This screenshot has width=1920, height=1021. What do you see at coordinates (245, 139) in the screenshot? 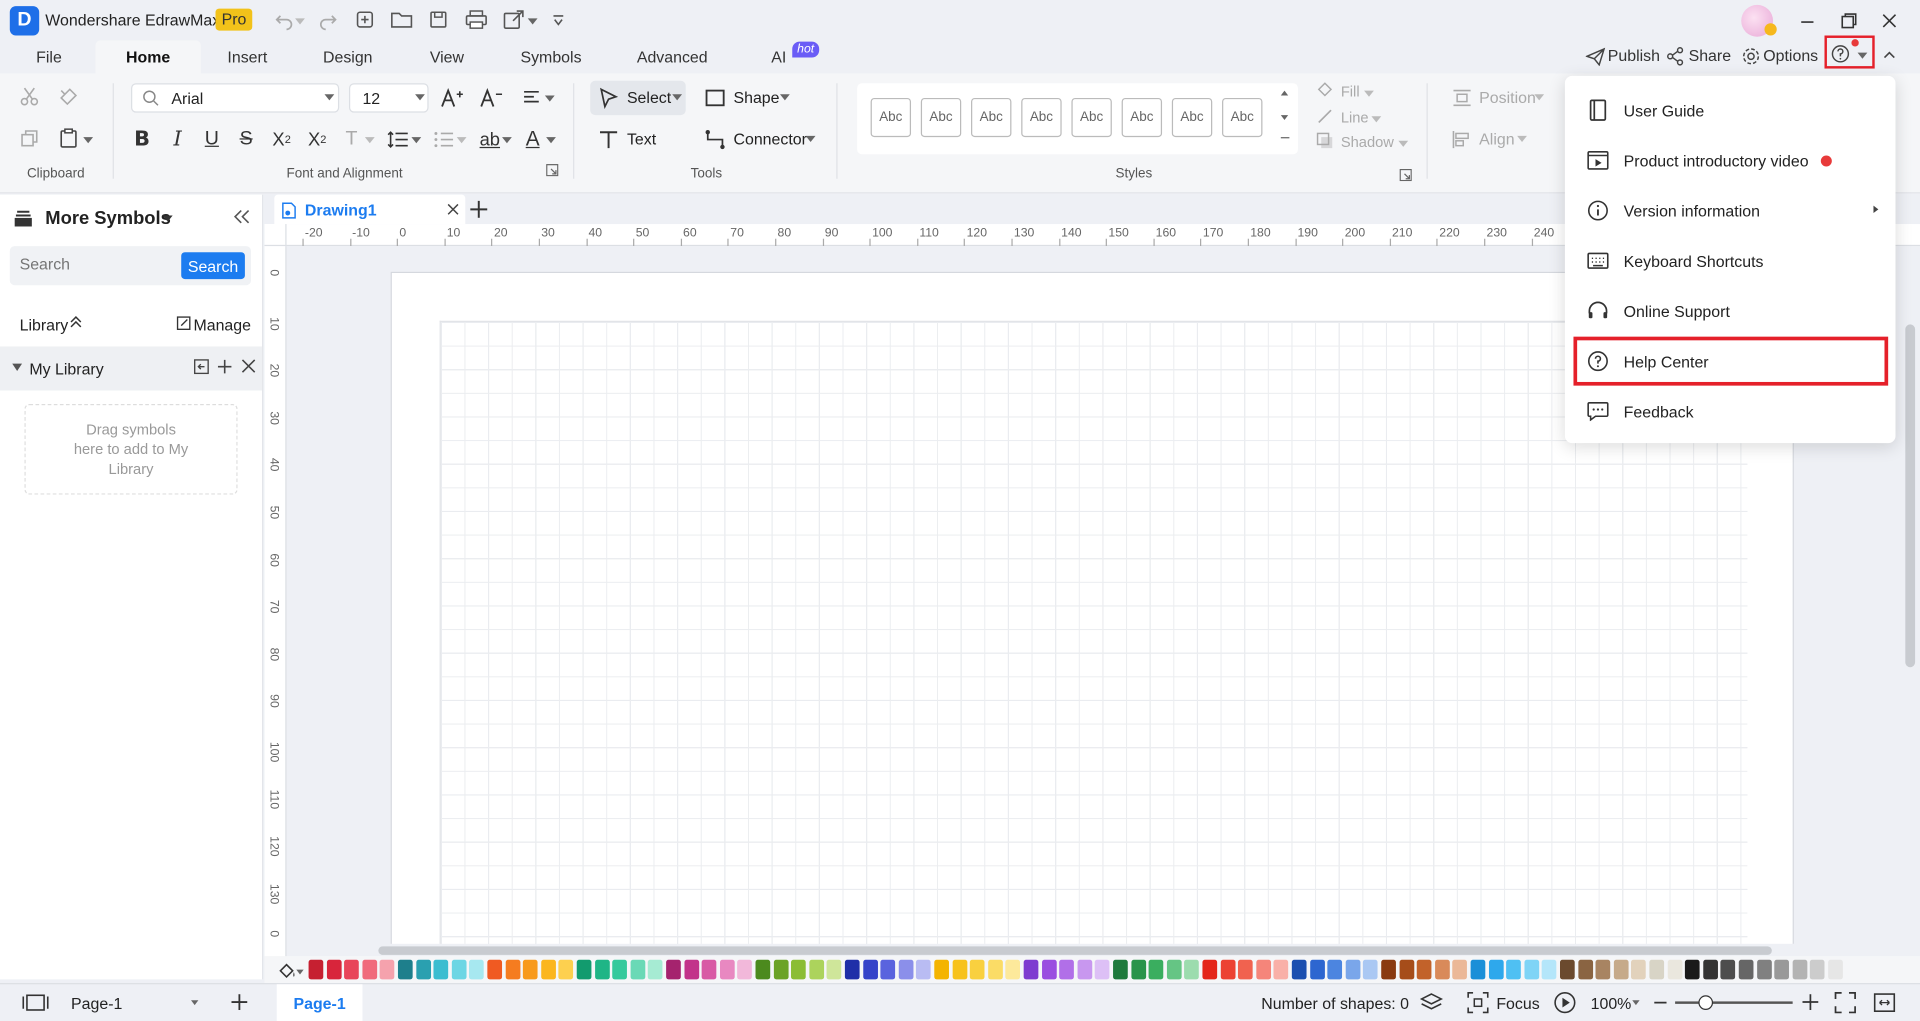
I see `strikethrough-icon: S` at bounding box center [245, 139].